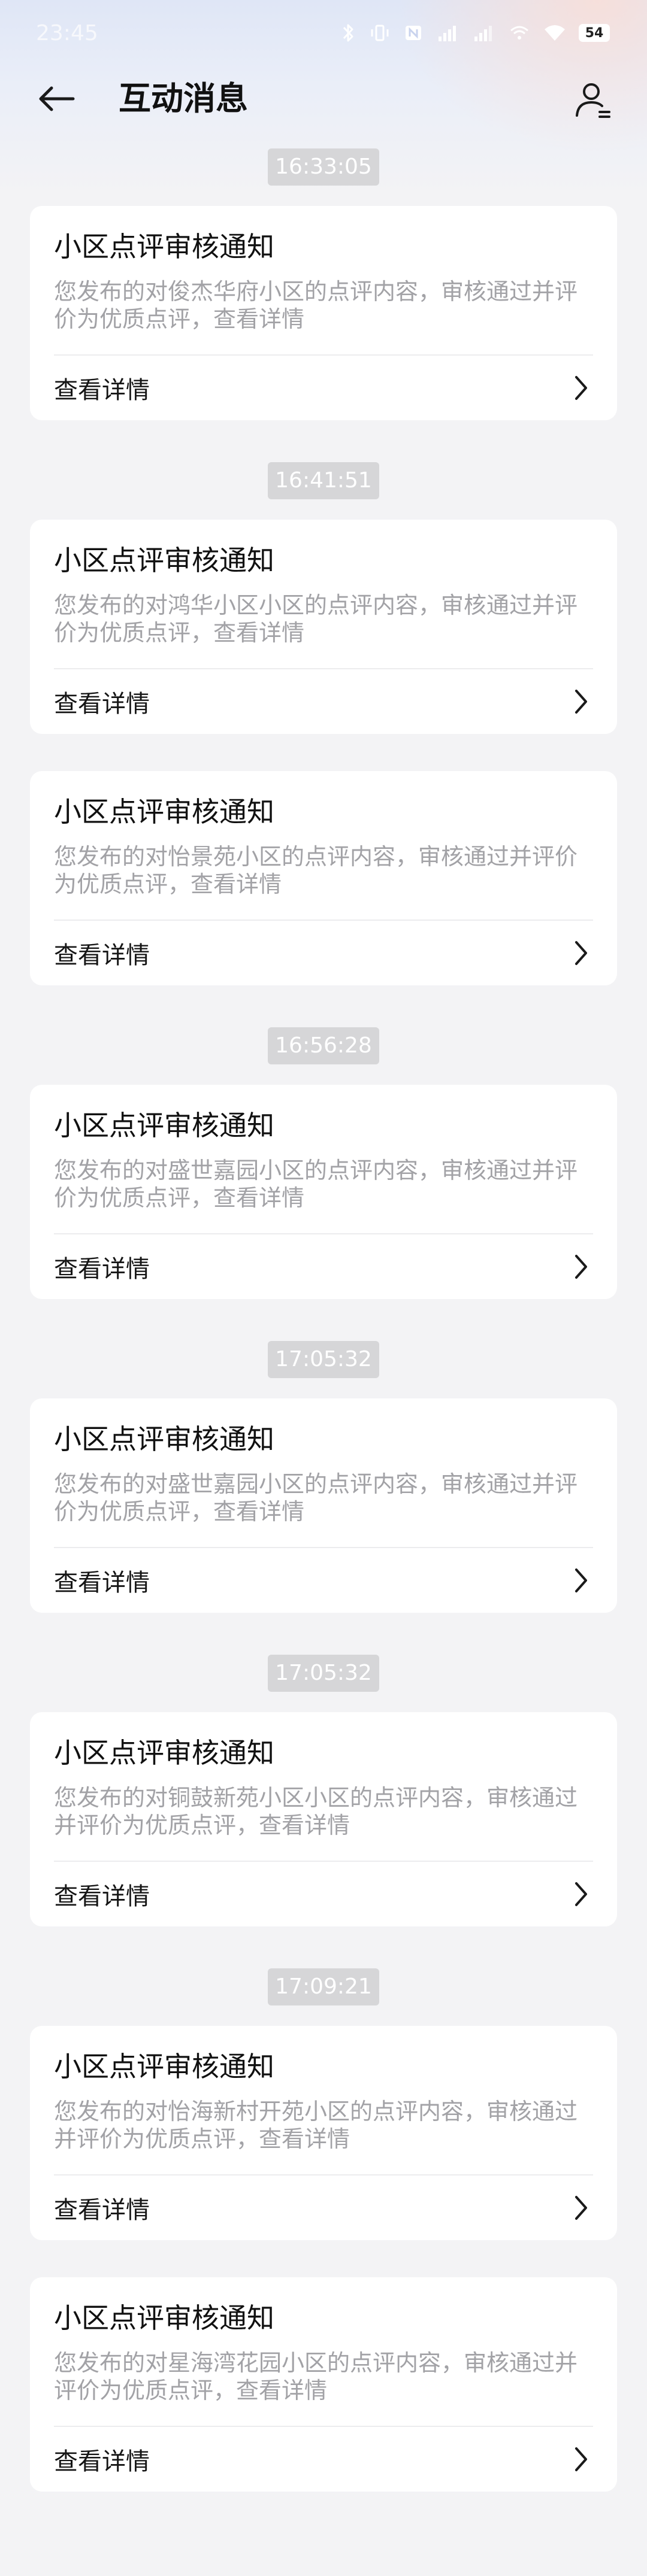 The image size is (647, 2576). What do you see at coordinates (594, 33) in the screenshot?
I see `battery-indicator: 54` at bounding box center [594, 33].